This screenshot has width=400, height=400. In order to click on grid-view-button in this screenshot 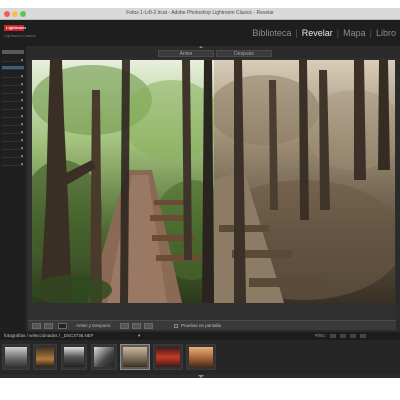, I will do `click(48, 326)`.